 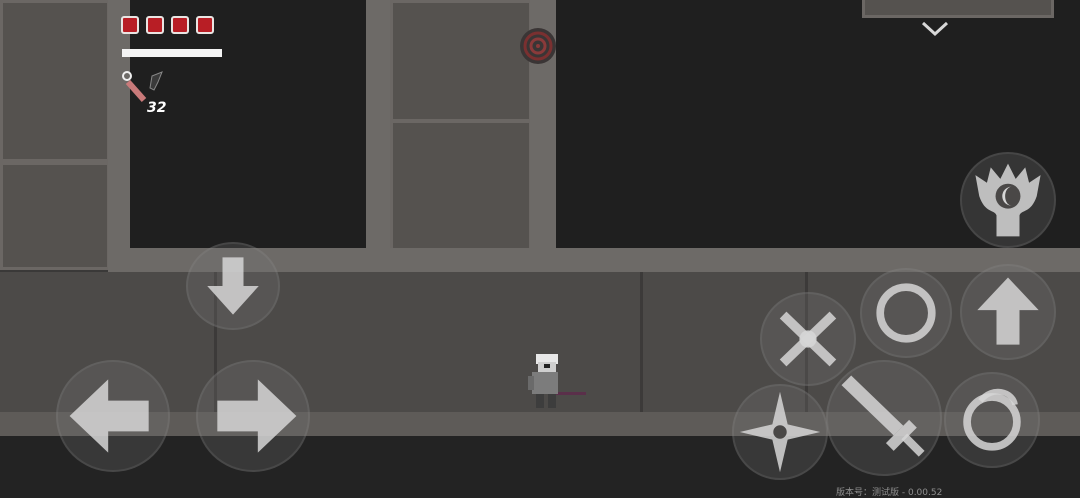 I want to click on ceiling-ledge, so click(x=958, y=9).